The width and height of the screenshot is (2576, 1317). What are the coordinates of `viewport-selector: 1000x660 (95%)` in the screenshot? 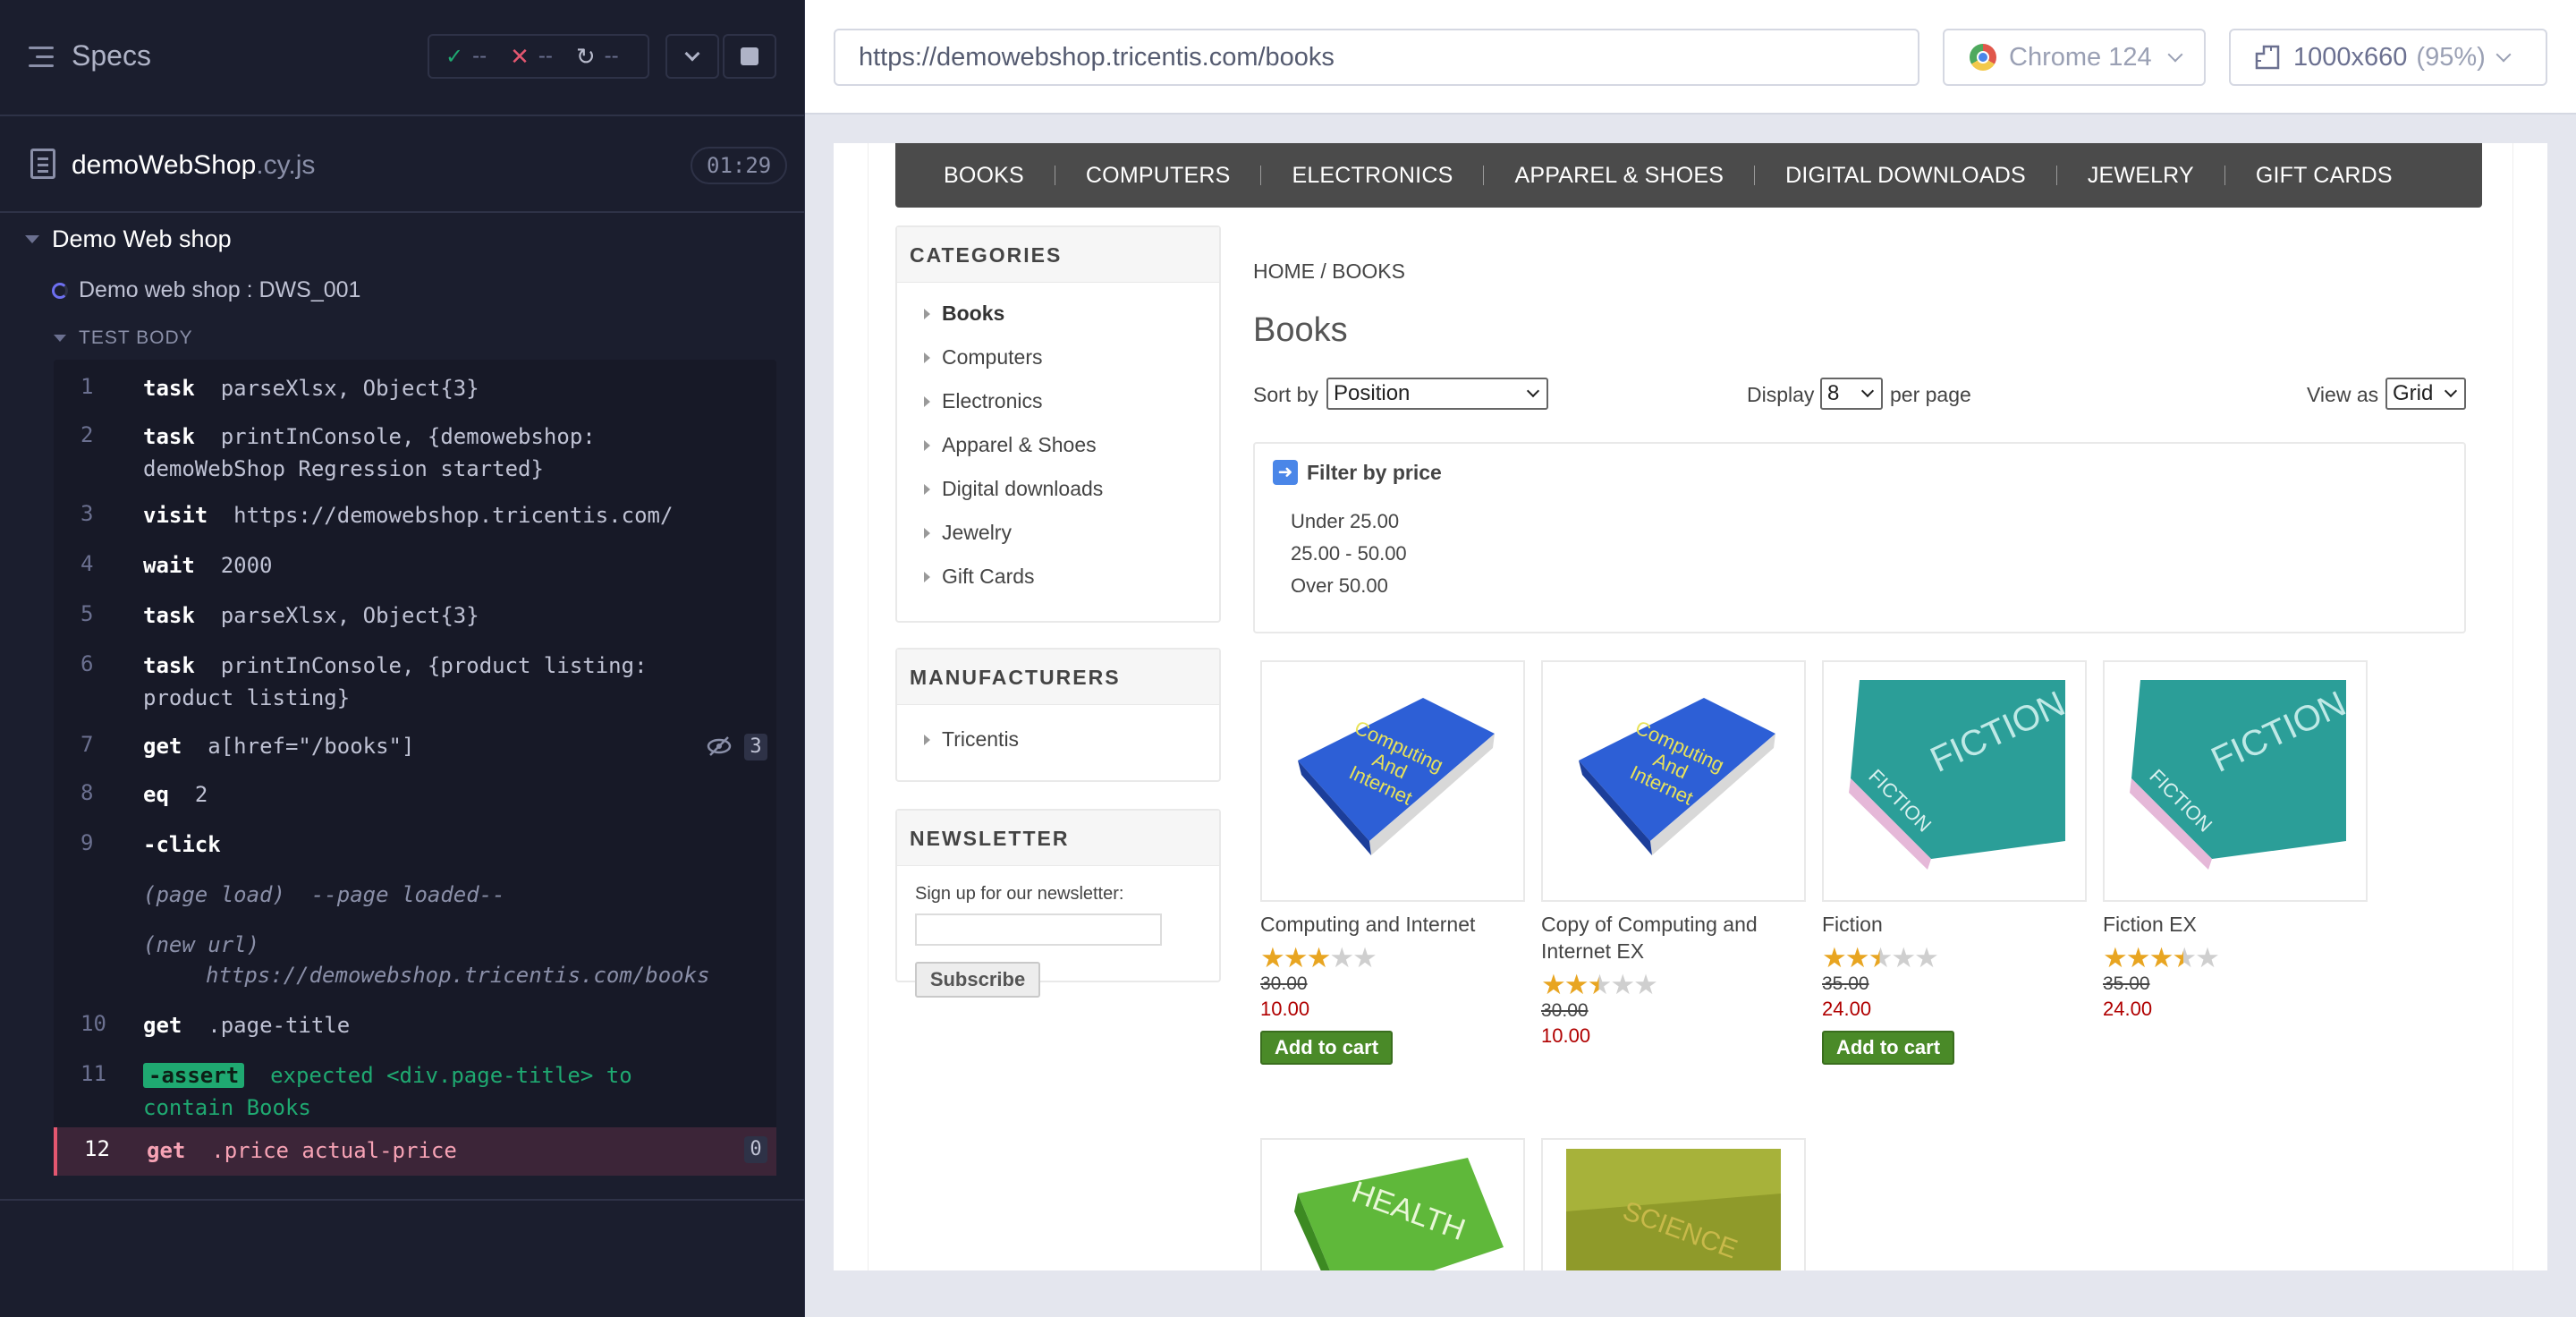 It's located at (2388, 58).